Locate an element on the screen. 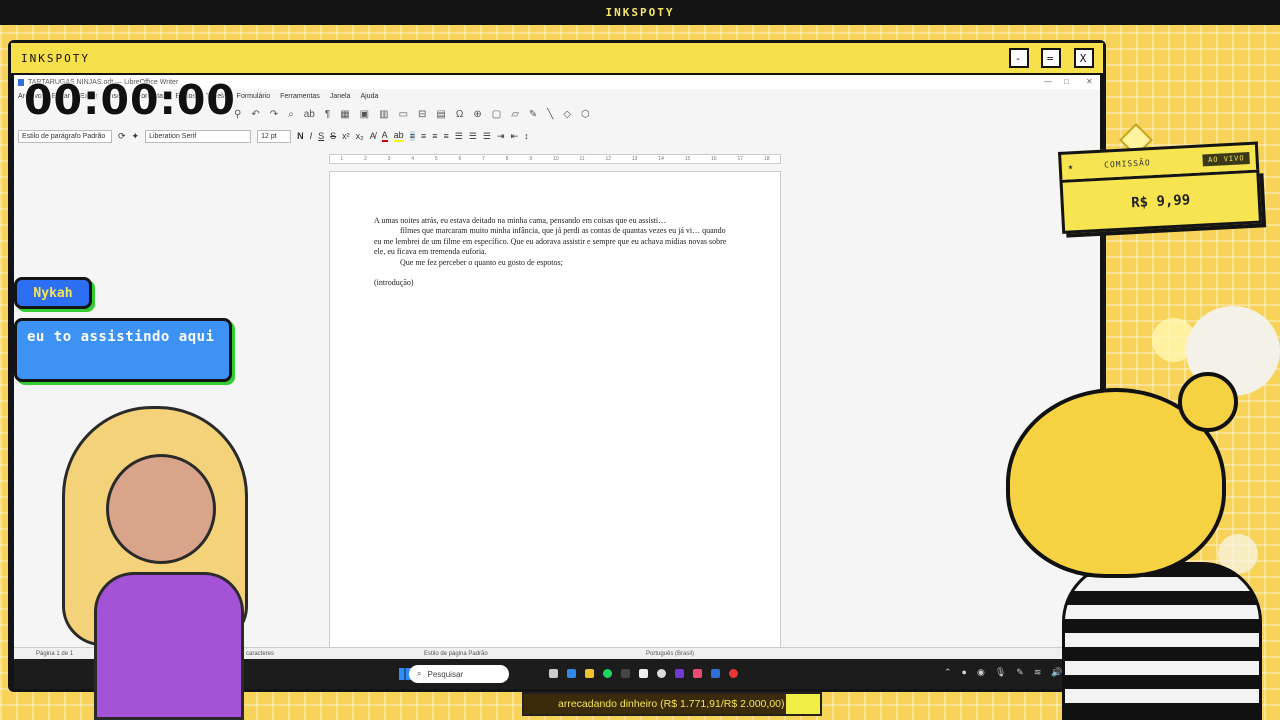 This screenshot has height=720, width=1280. draw-icon: ⬡ is located at coordinates (585, 114).